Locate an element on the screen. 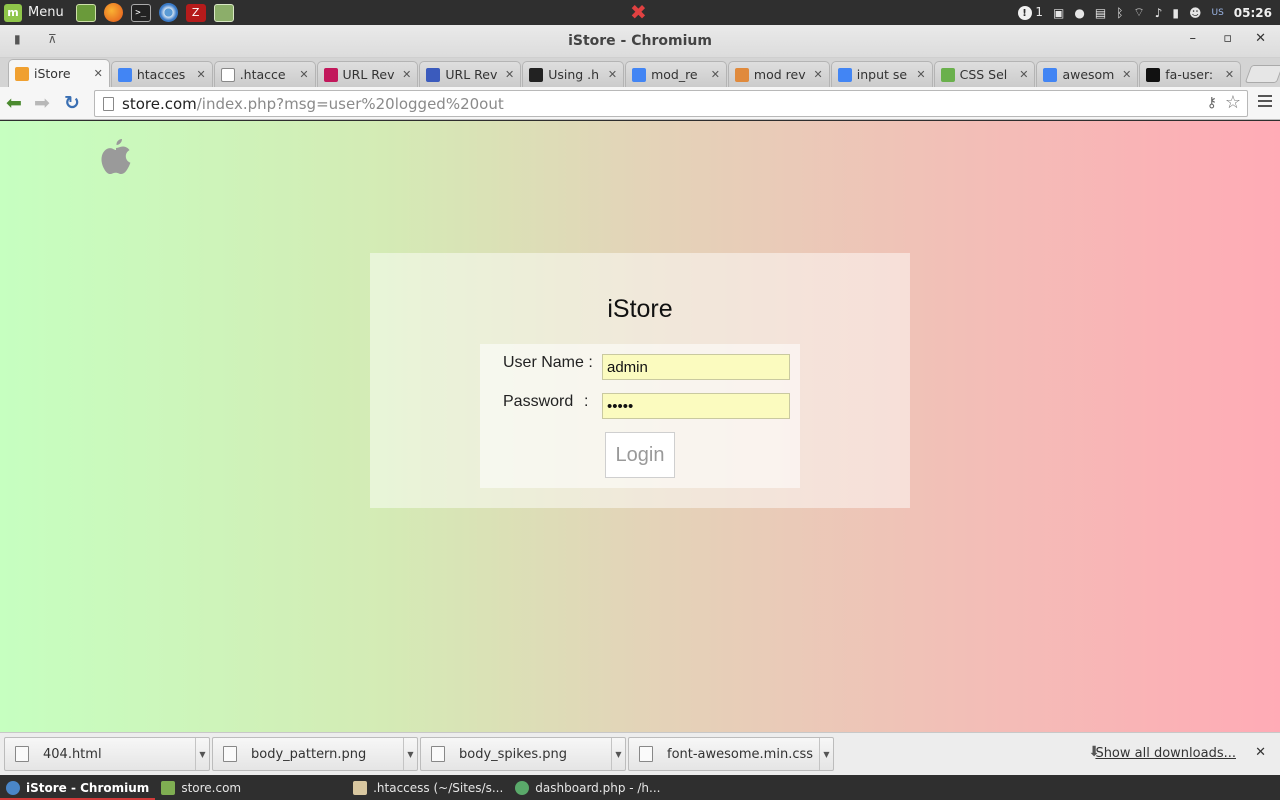 The width and height of the screenshot is (1280, 800). tab: awesom ✕ is located at coordinates (1087, 74).